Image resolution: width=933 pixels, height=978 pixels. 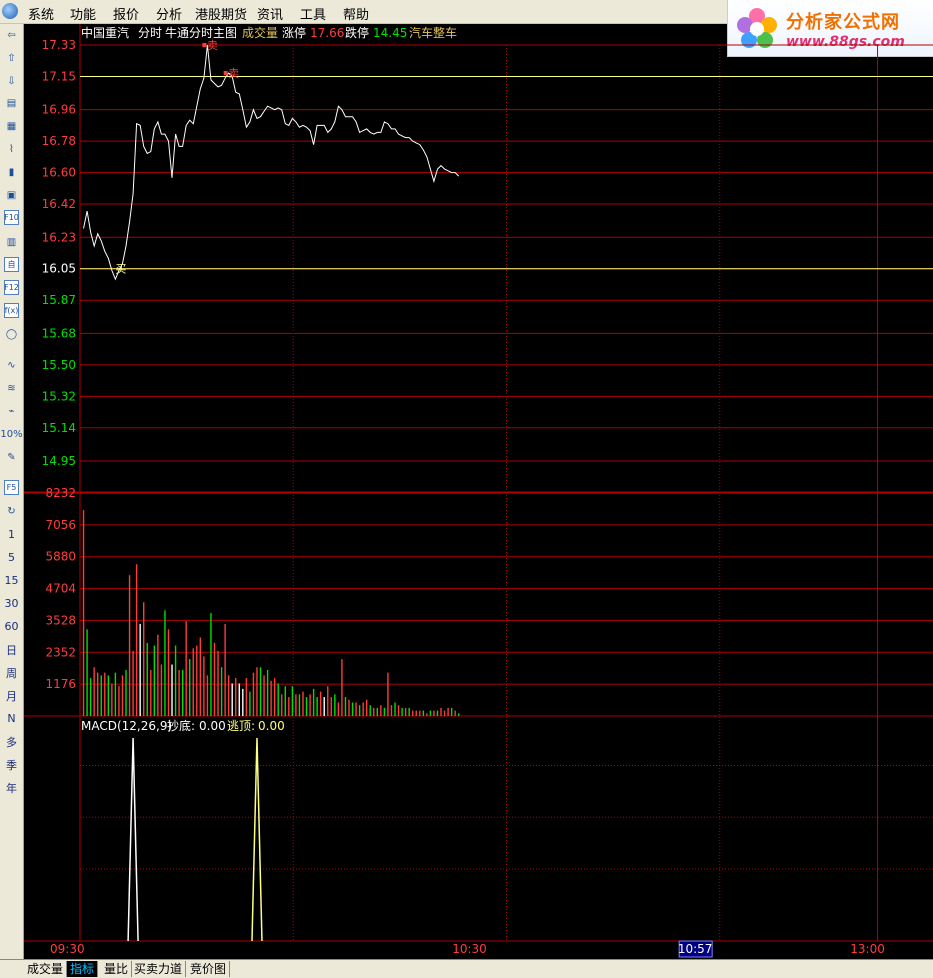 I want to click on wave-icon: ∿, so click(x=11, y=365).